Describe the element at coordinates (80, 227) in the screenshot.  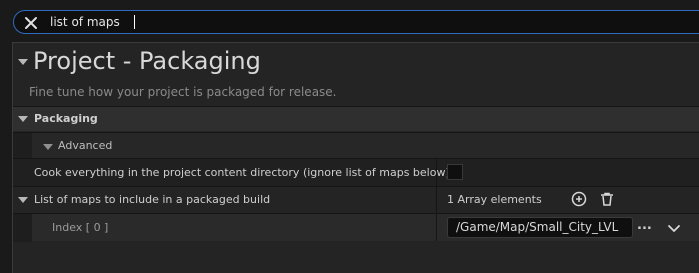
I see `array-index-label: Index [ 0 ]` at that location.